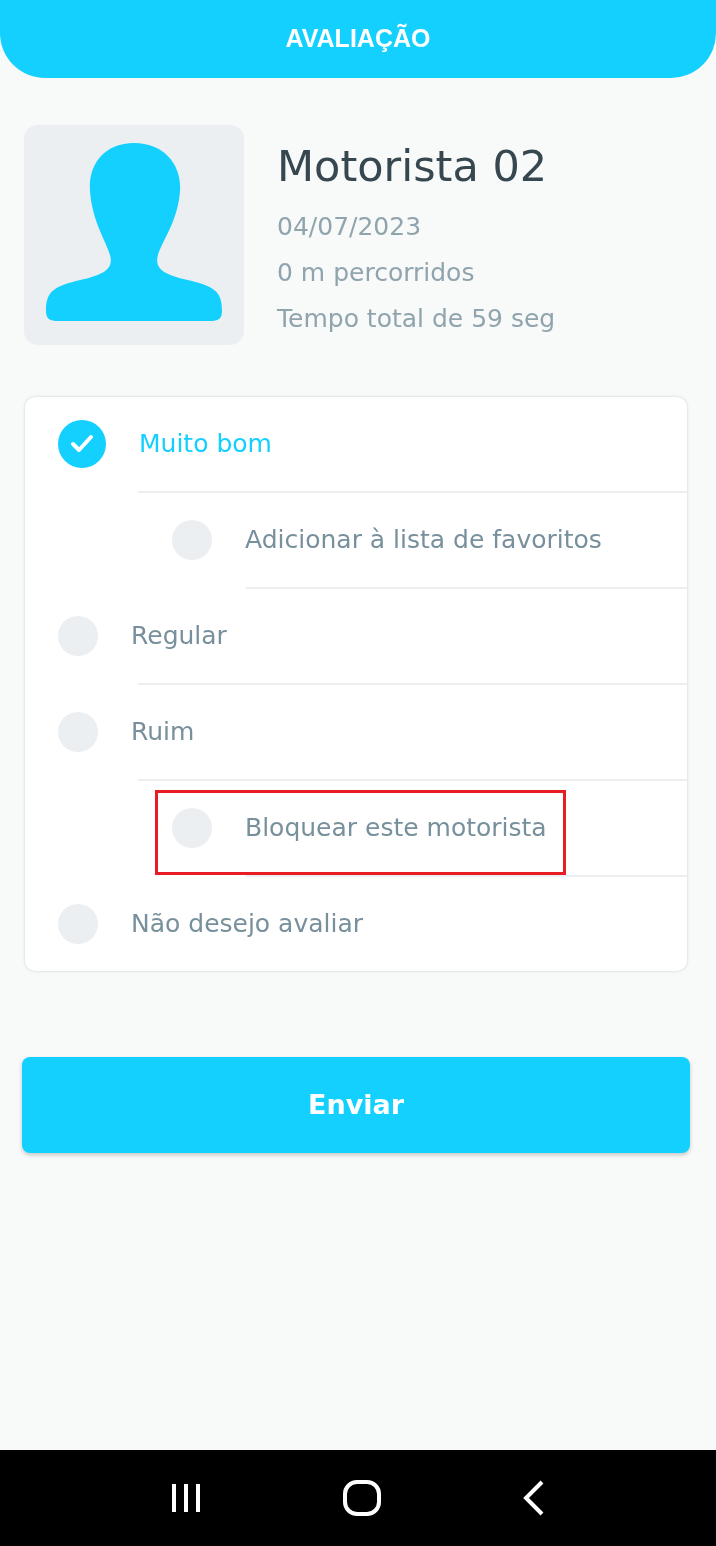 This screenshot has height=1546, width=716. I want to click on driver-name: Motorista 02, so click(413, 166).